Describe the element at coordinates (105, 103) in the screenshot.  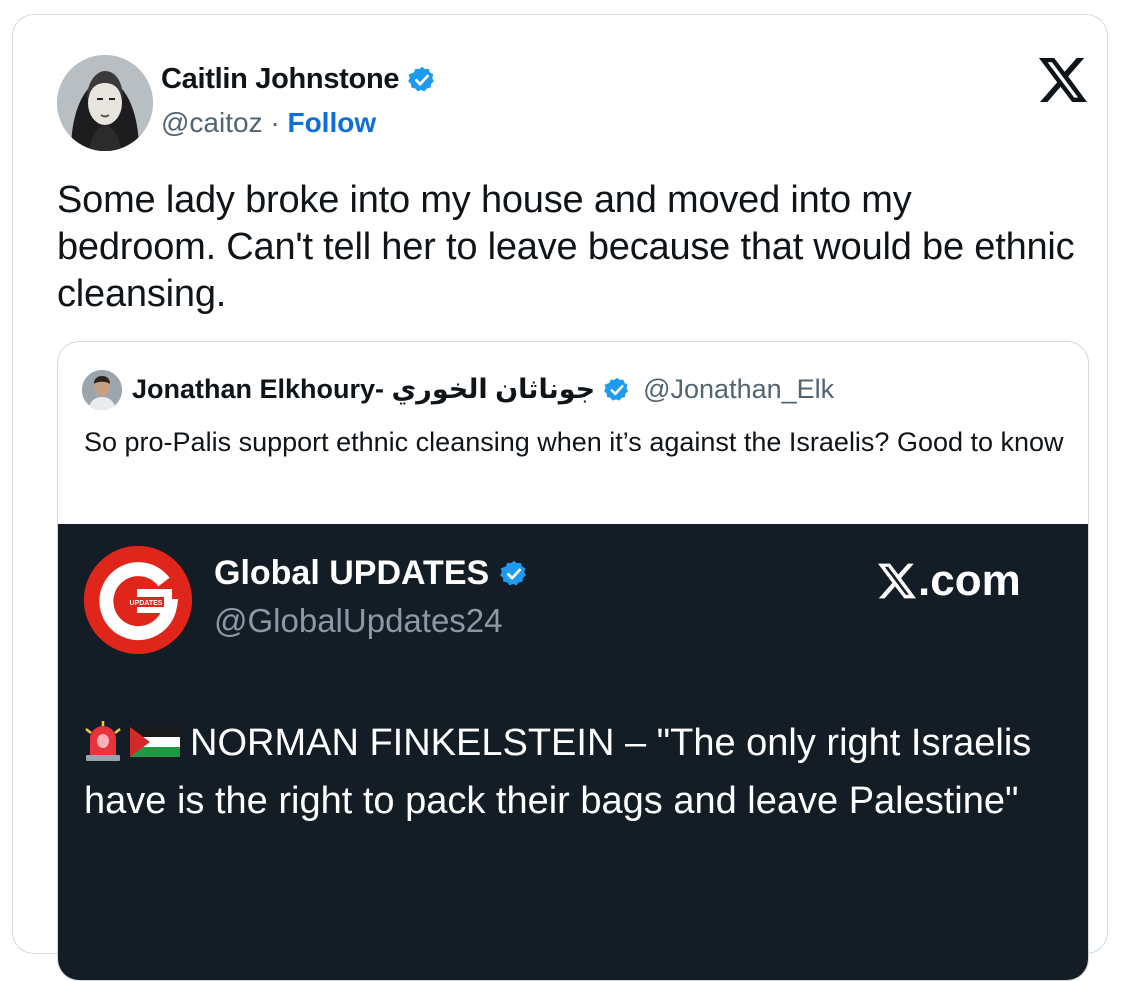
I see `author-avatar` at that location.